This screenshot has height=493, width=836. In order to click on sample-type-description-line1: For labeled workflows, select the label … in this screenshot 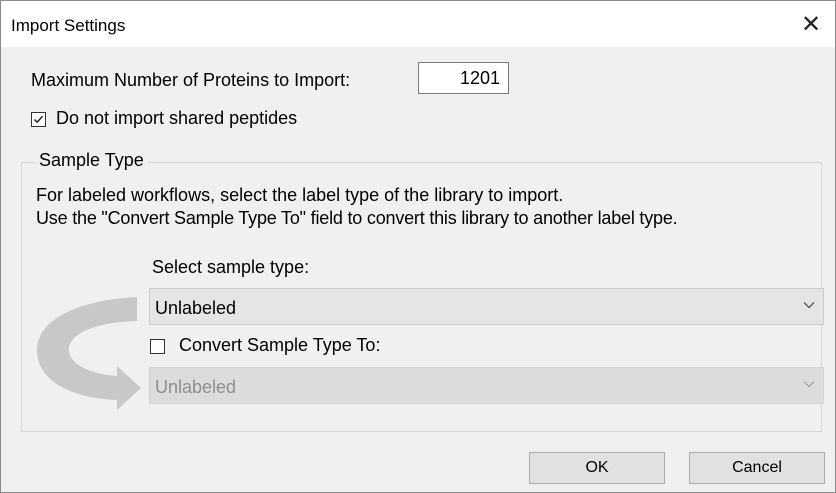, I will do `click(300, 195)`.